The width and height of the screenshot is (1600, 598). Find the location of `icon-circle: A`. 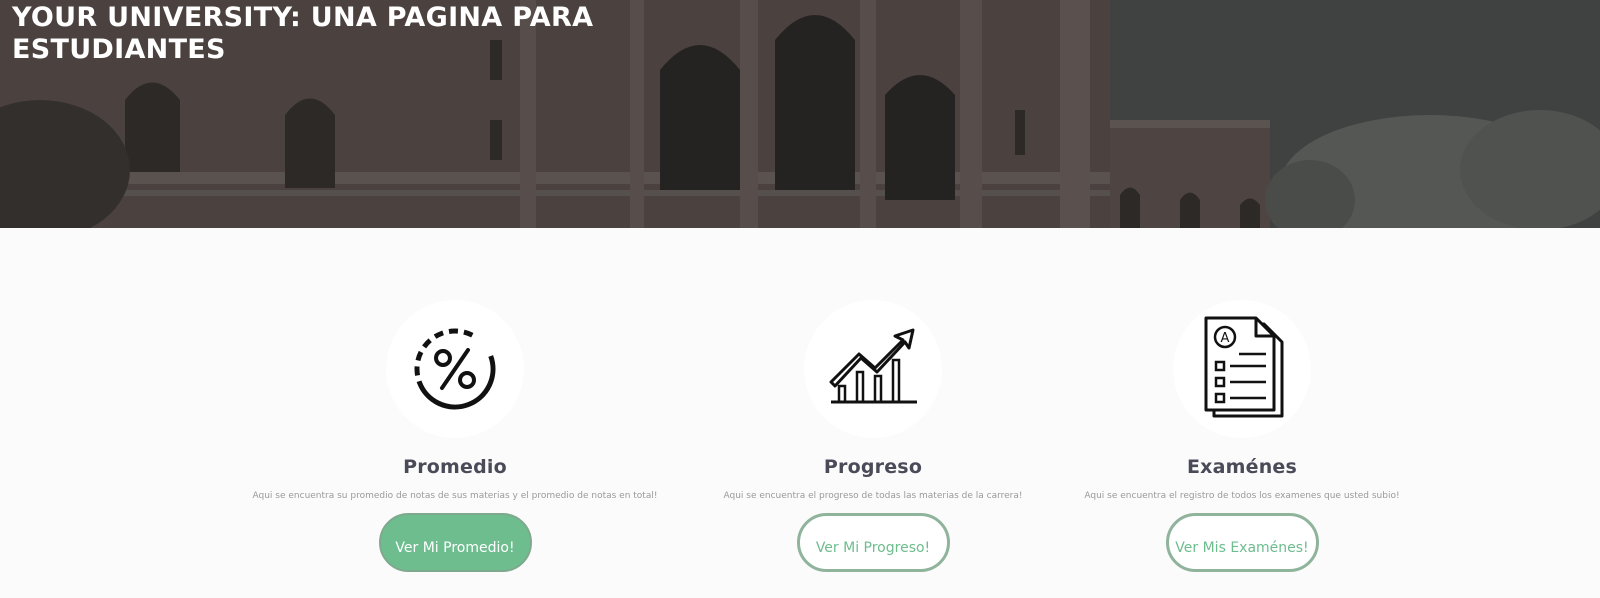

icon-circle: A is located at coordinates (1242, 369).